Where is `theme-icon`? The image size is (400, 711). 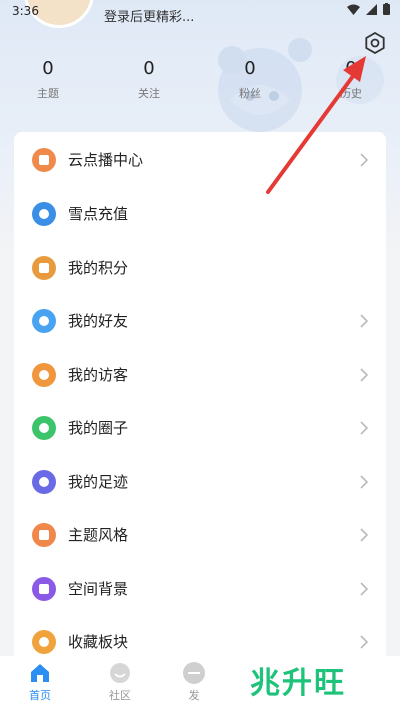 theme-icon is located at coordinates (44, 534).